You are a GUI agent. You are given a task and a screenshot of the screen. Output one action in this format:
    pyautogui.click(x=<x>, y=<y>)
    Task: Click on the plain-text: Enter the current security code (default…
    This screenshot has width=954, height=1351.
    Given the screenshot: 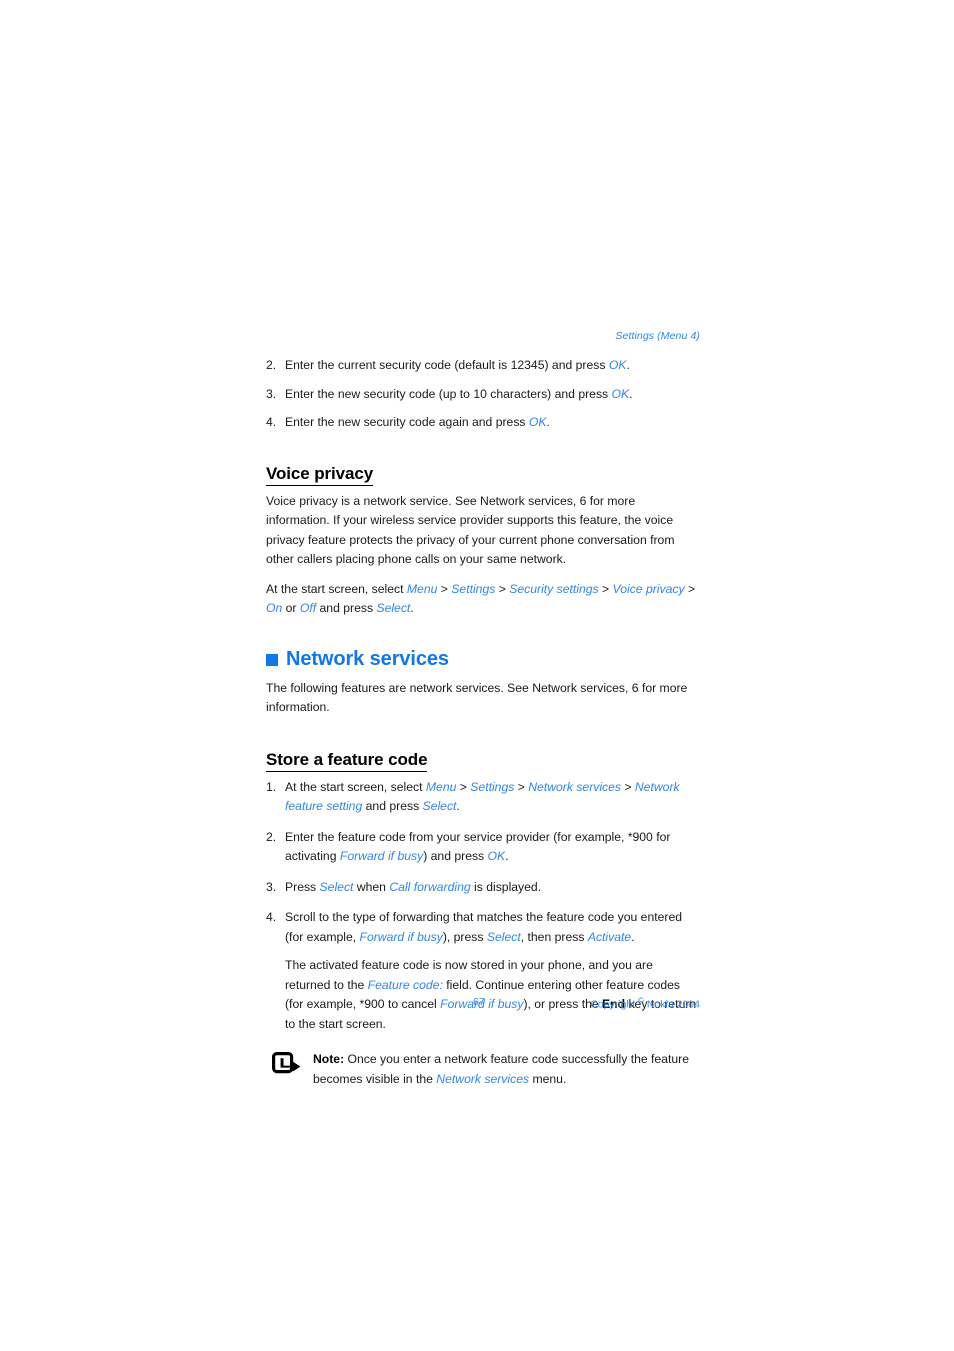 What is the action you would take?
    pyautogui.click(x=447, y=365)
    